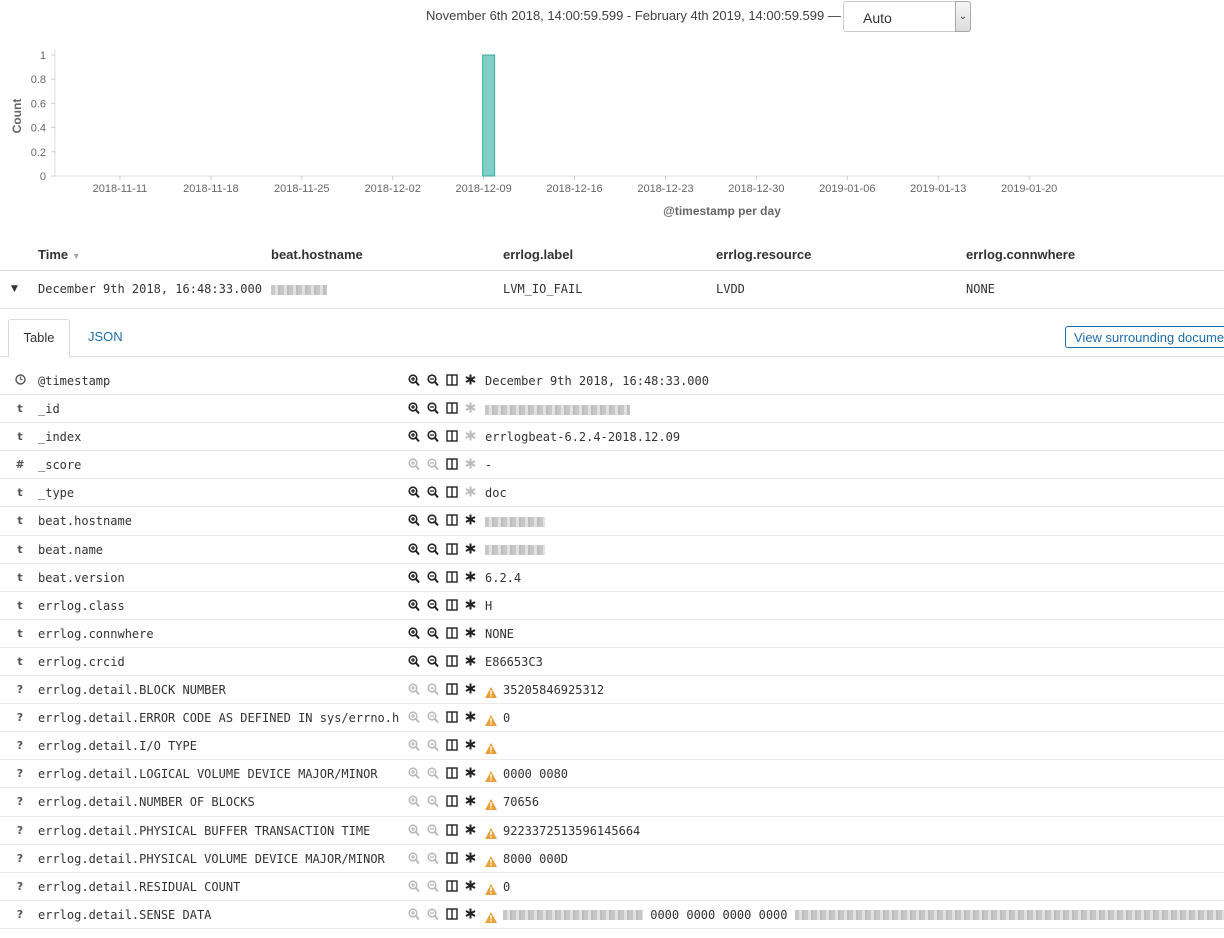 The width and height of the screenshot is (1224, 938). What do you see at coordinates (963, 16) in the screenshot?
I see `chevron-down-icon: ⌄` at bounding box center [963, 16].